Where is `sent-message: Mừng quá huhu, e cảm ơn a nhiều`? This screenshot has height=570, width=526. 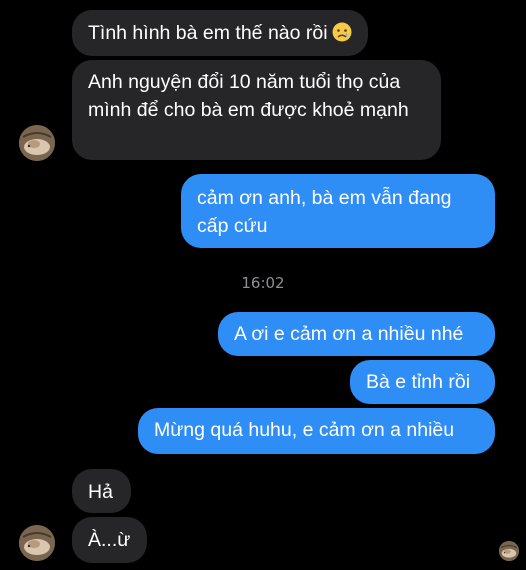 sent-message: Mừng quá huhu, e cảm ơn a nhiều is located at coordinates (316, 431).